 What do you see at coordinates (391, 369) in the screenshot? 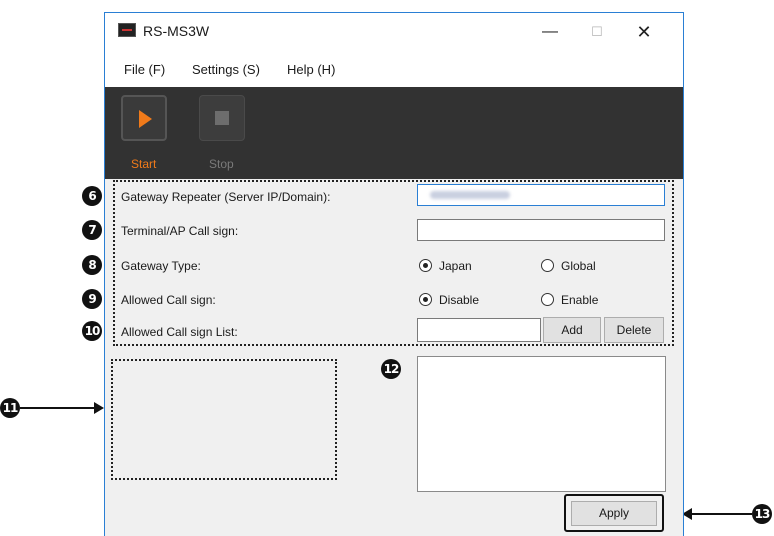
I see `callout-12: 12` at bounding box center [391, 369].